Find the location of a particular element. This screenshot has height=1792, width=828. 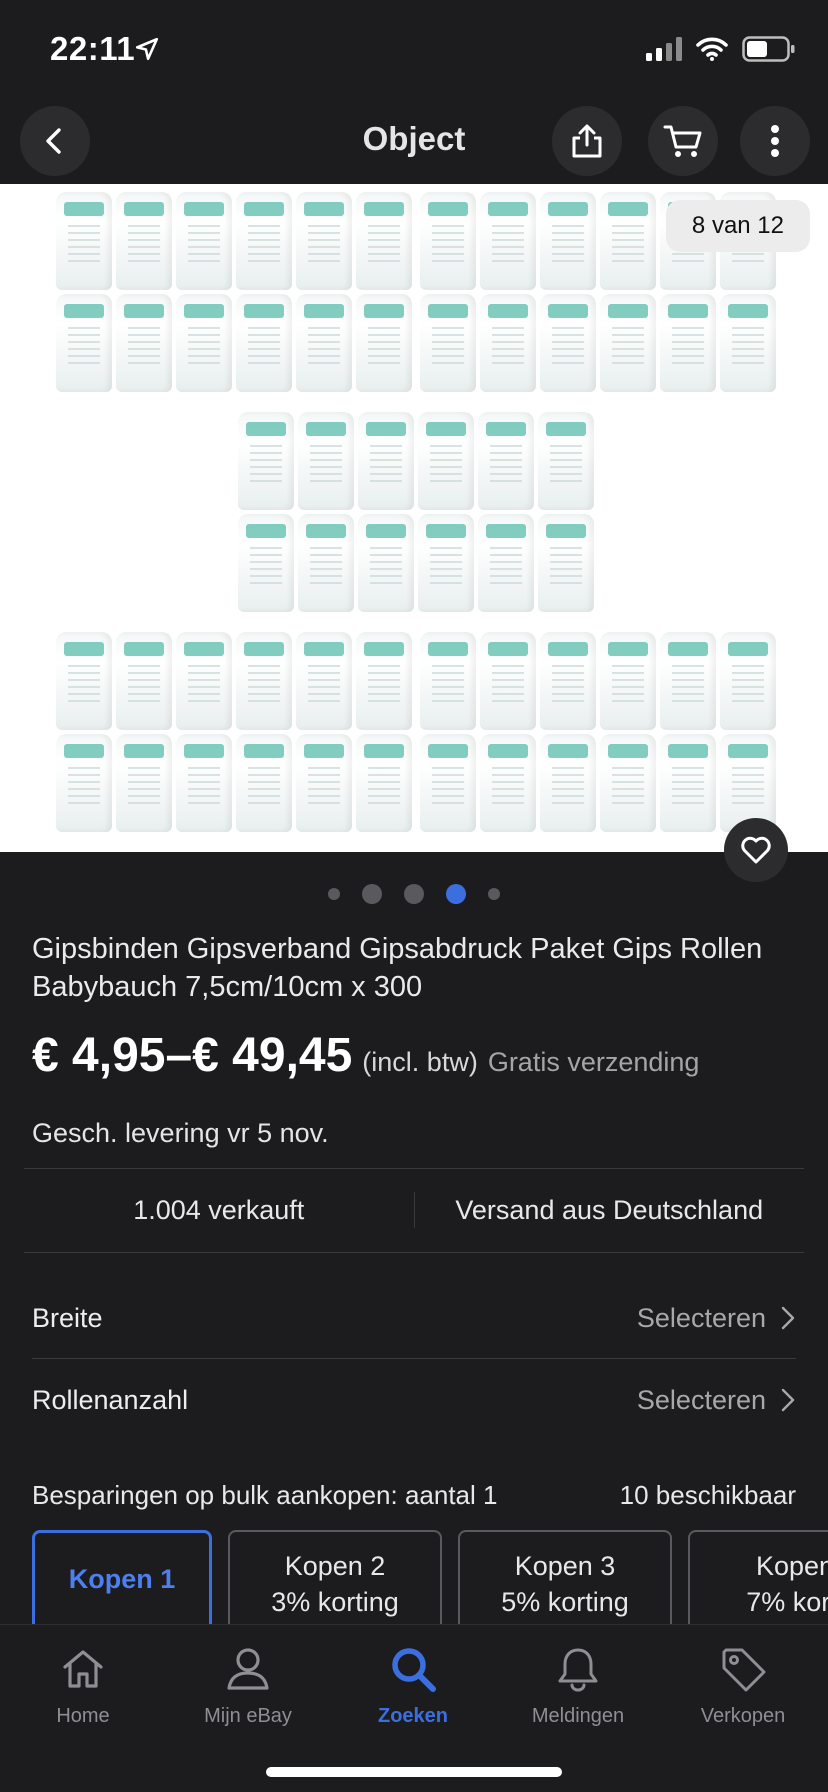

share-button is located at coordinates (587, 141).